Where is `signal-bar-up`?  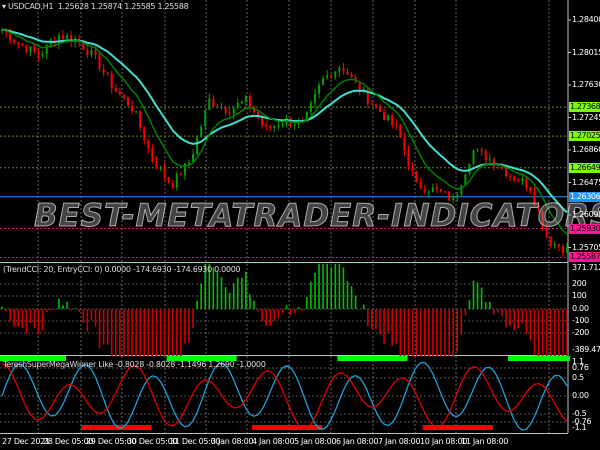 signal-bar-up is located at coordinates (405, 358).